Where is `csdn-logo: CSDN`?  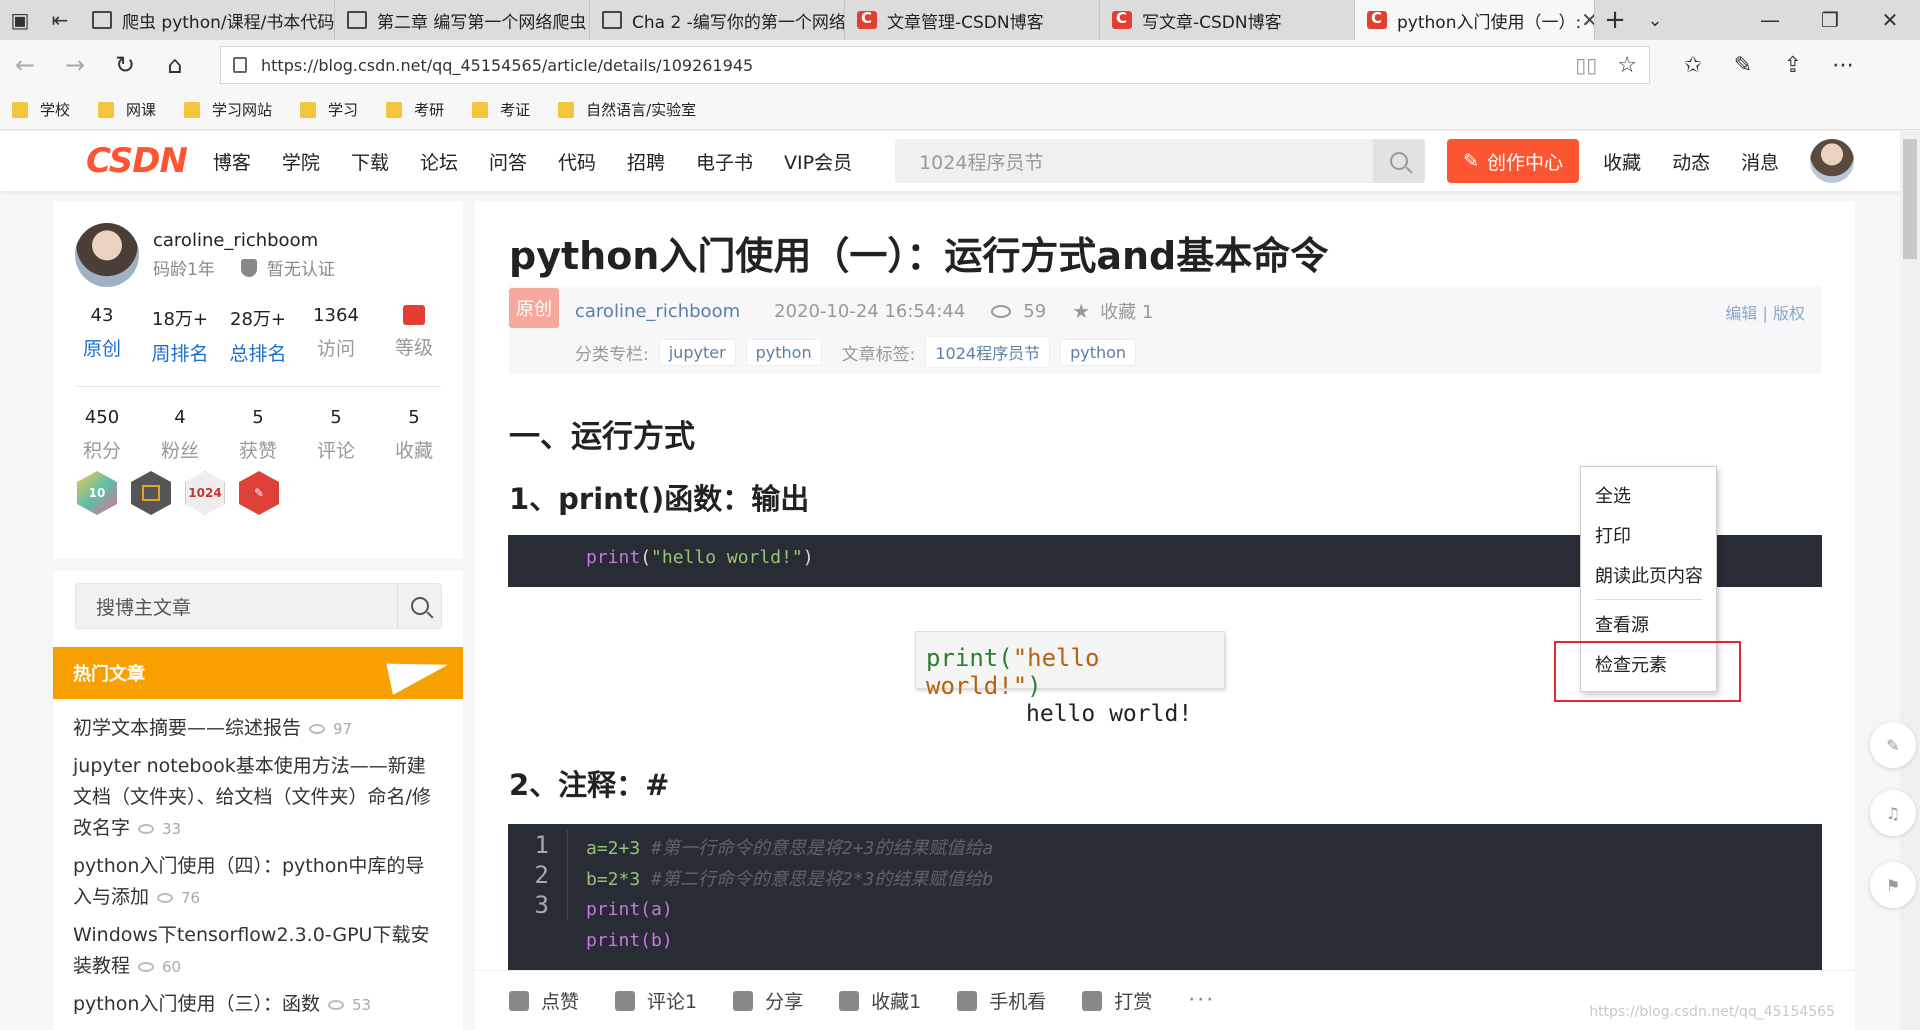
csdn-logo: CSDN is located at coordinates (137, 161).